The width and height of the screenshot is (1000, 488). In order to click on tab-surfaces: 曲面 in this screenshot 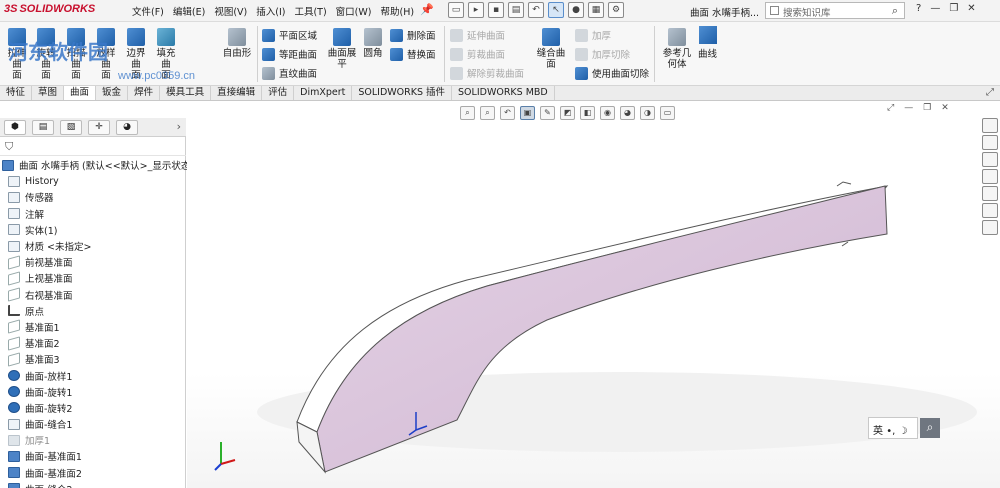, I will do `click(80, 93)`.